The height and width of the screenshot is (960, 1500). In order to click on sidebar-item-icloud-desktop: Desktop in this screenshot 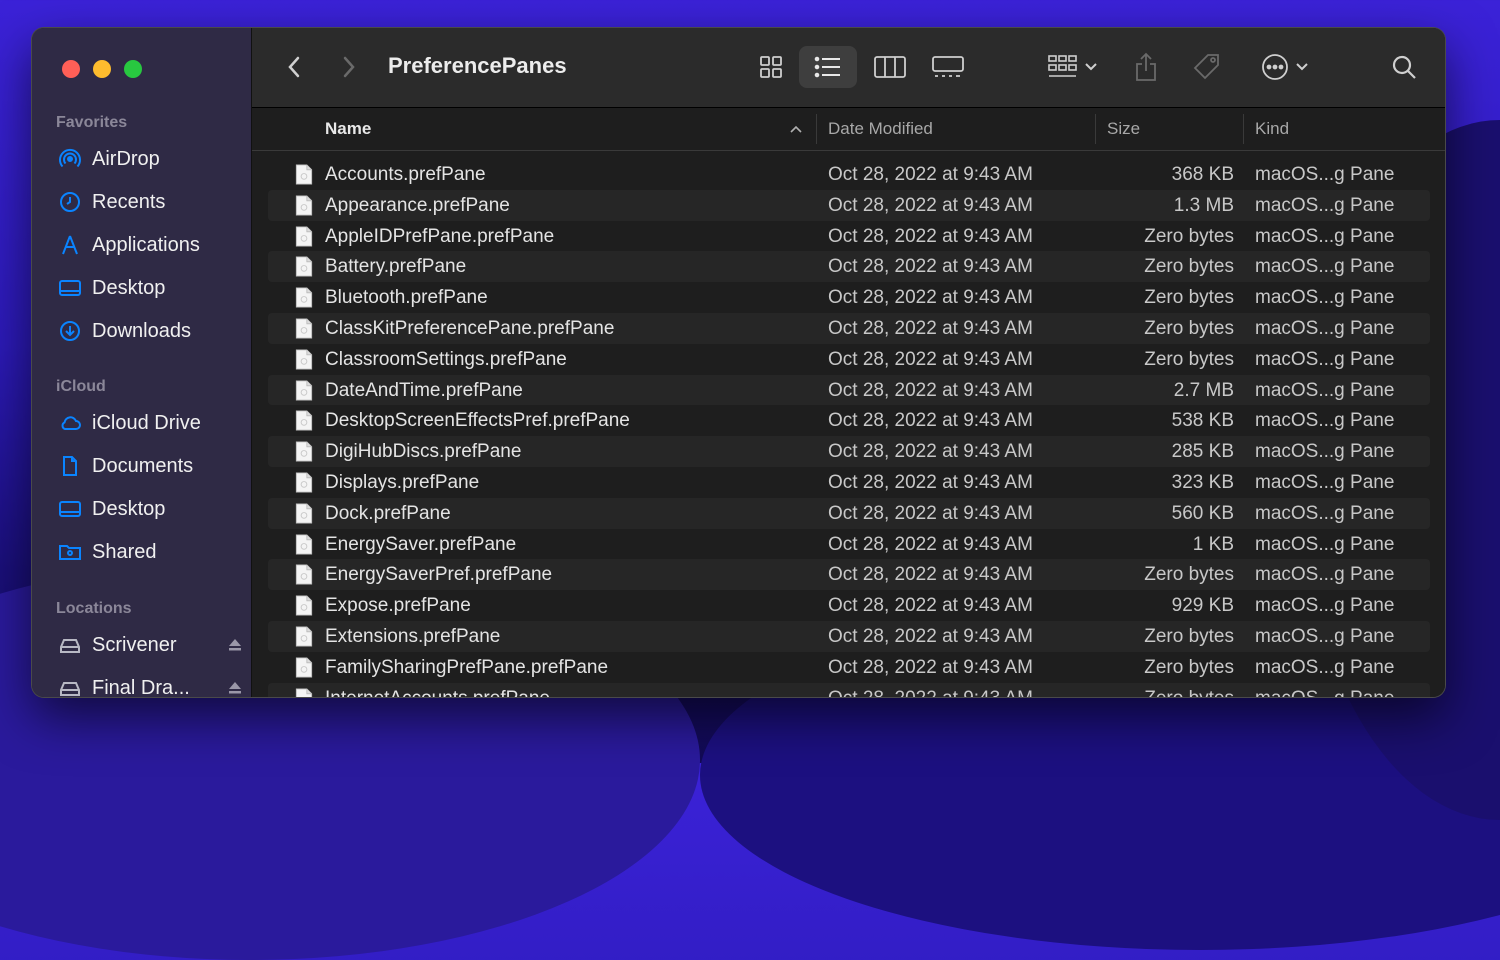, I will do `click(111, 509)`.